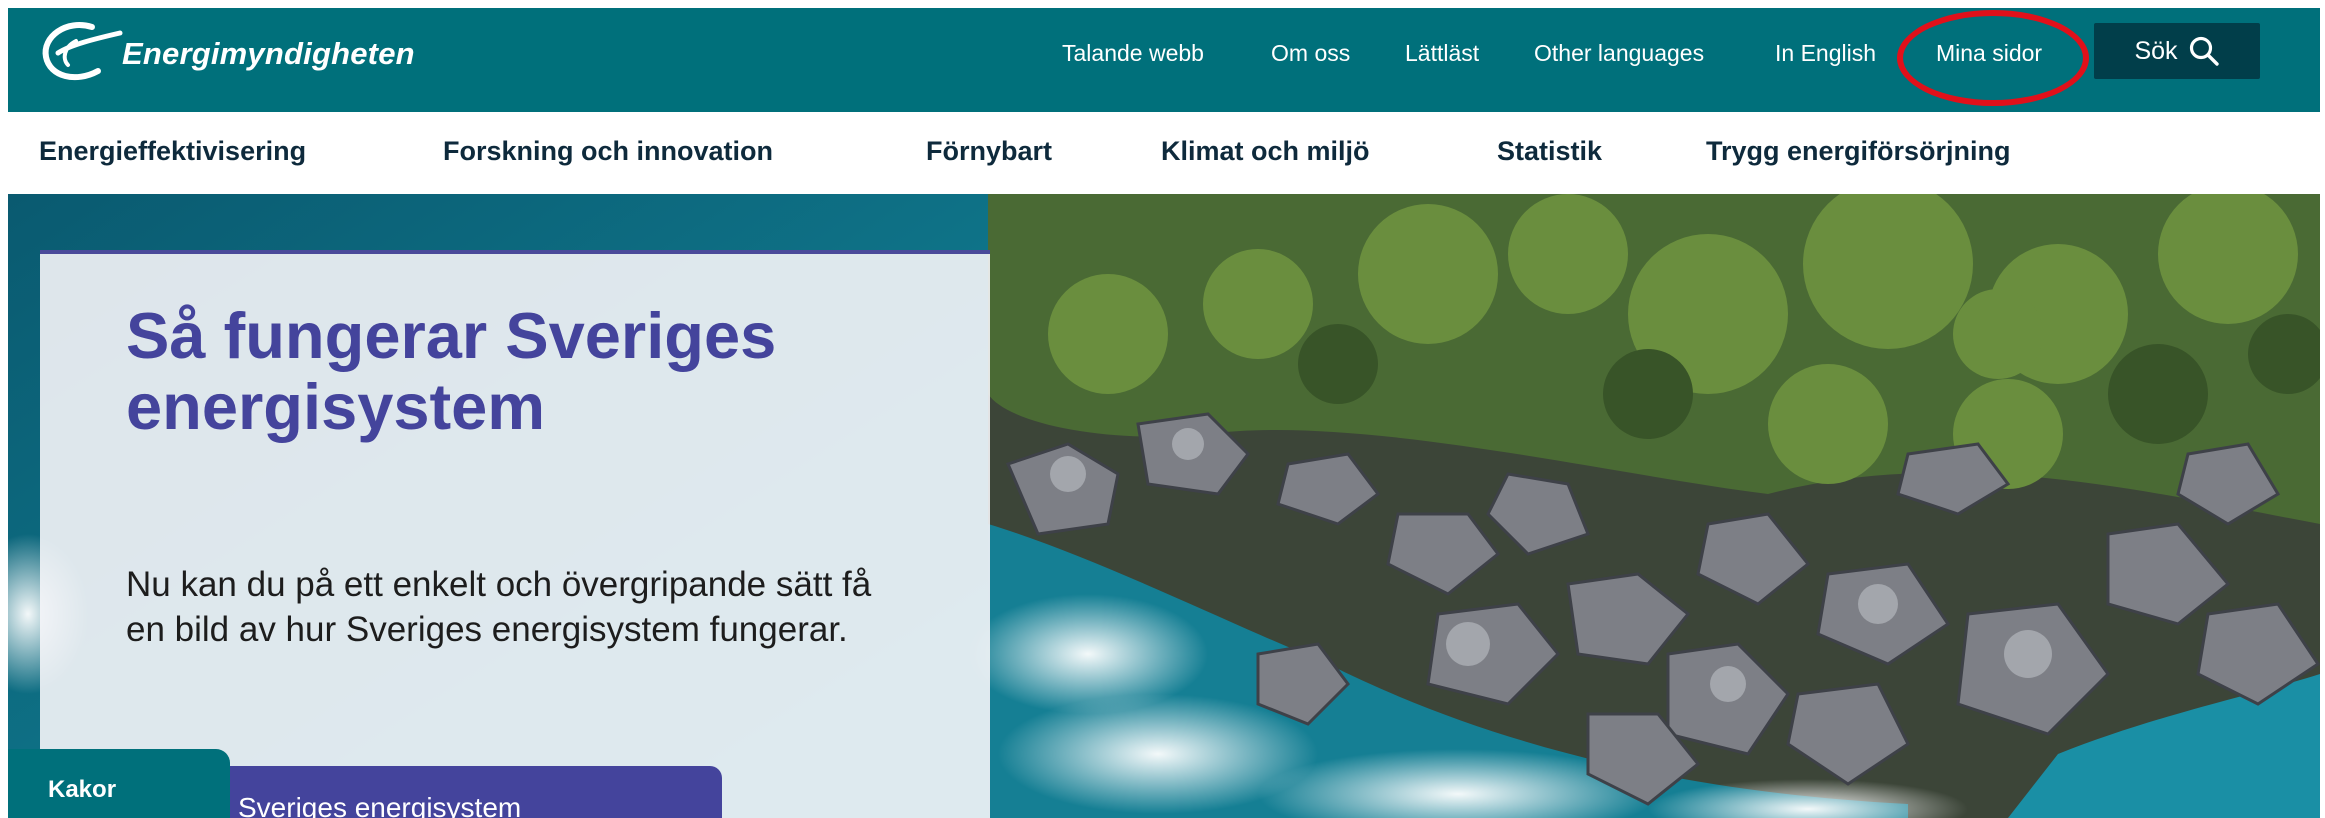 The image size is (2325, 818). What do you see at coordinates (2204, 51) in the screenshot?
I see `search-icon` at bounding box center [2204, 51].